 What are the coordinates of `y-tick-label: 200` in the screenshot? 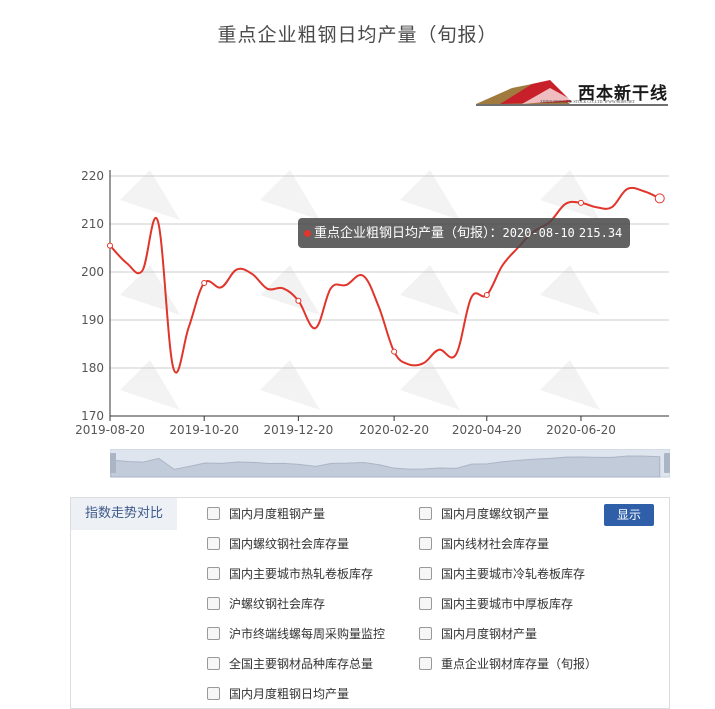 It's located at (92, 272).